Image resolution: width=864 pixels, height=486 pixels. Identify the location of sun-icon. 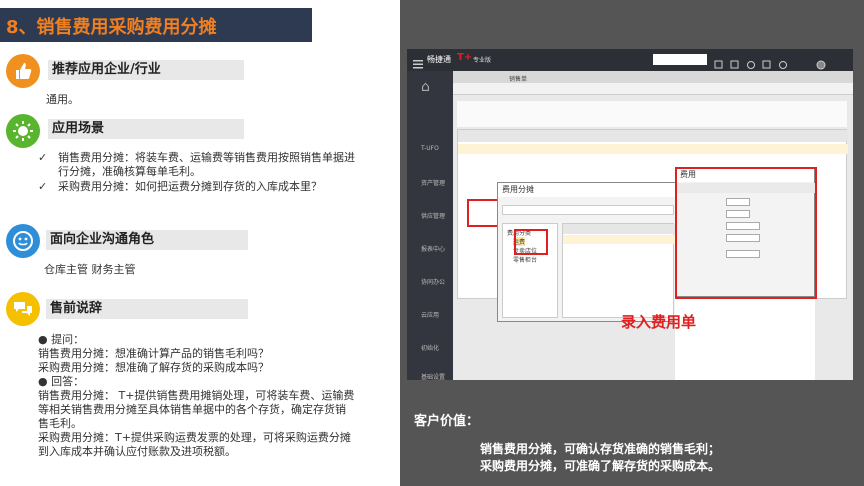
(23, 131).